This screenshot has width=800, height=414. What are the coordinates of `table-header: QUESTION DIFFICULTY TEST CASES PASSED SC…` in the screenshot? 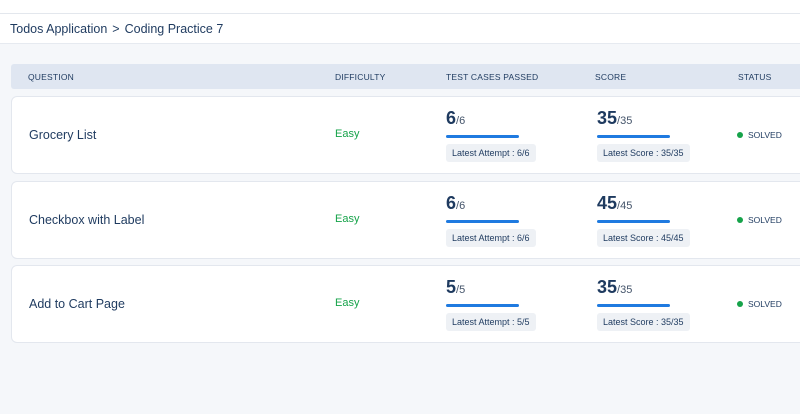 It's located at (405, 76).